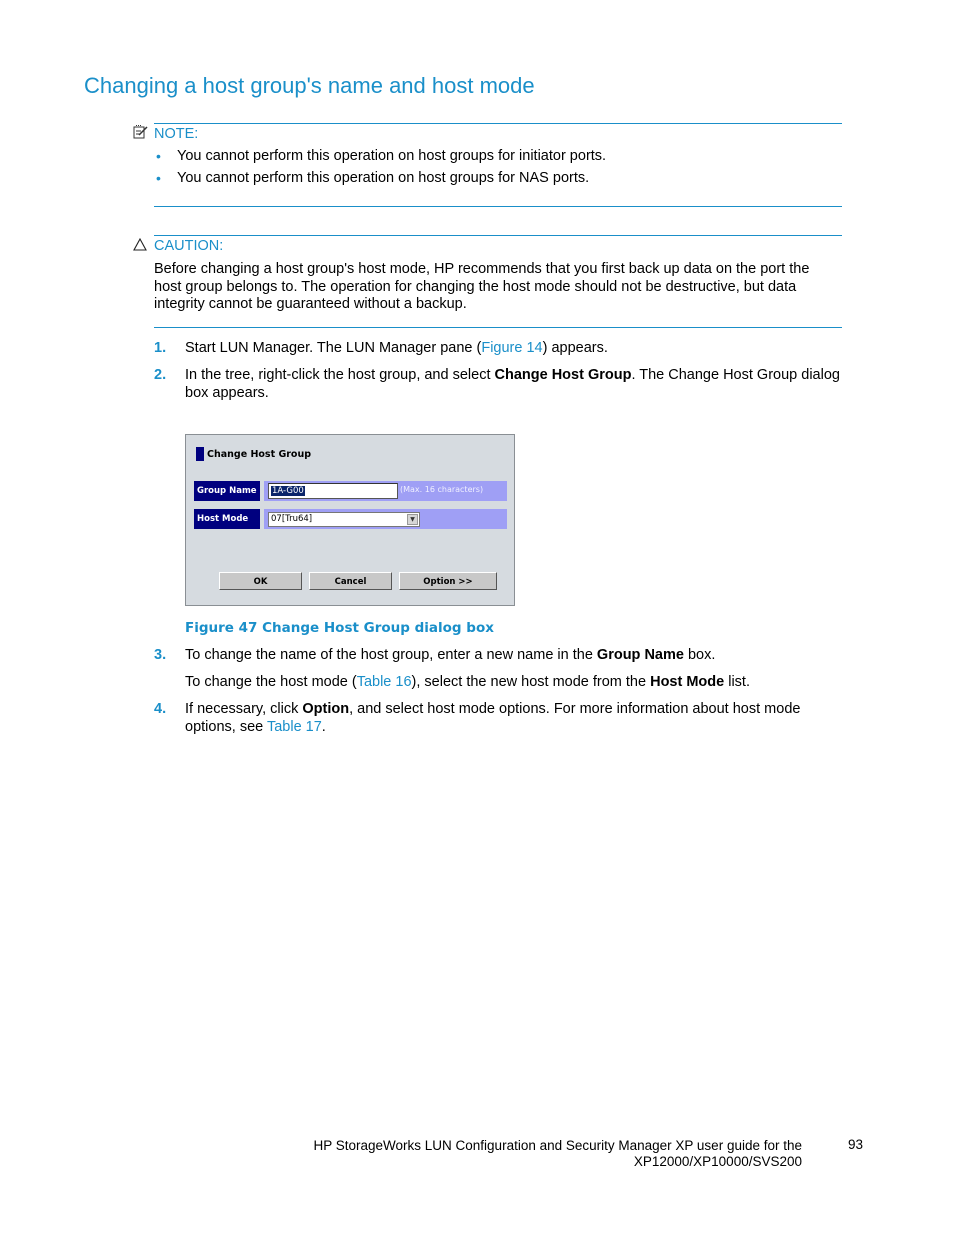  Describe the element at coordinates (271, 682) in the screenshot. I see `step-text-part: To change the host mode (` at that location.